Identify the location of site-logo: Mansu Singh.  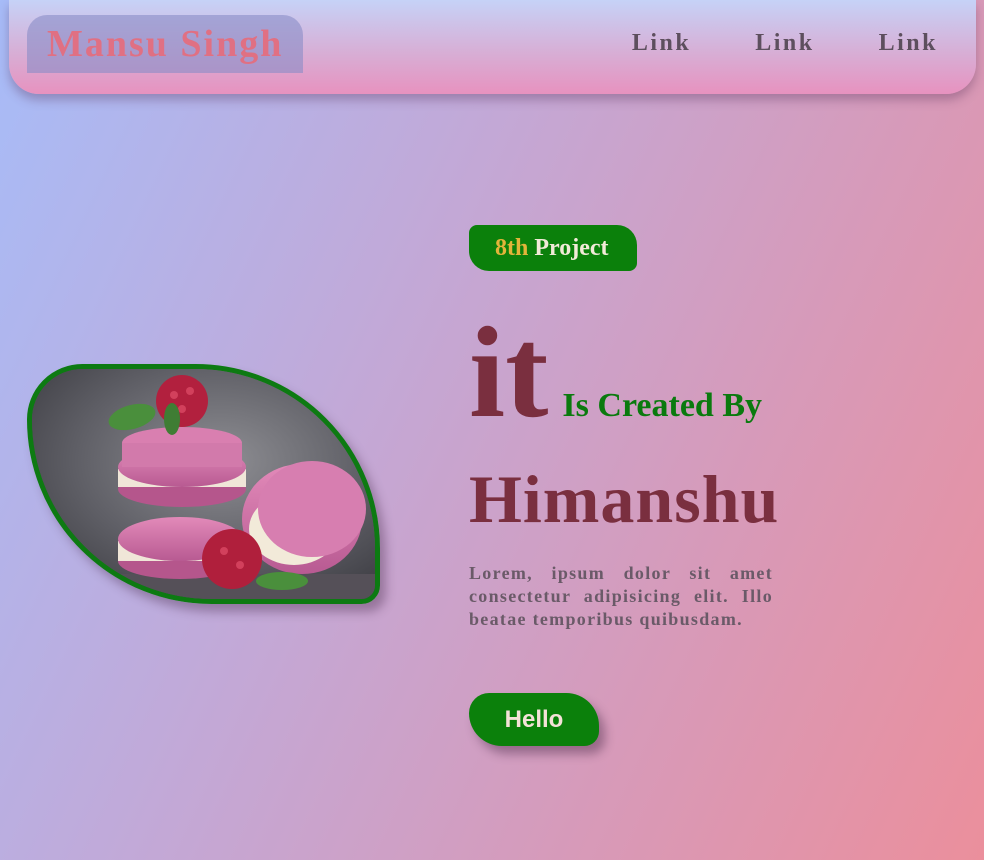
(165, 44).